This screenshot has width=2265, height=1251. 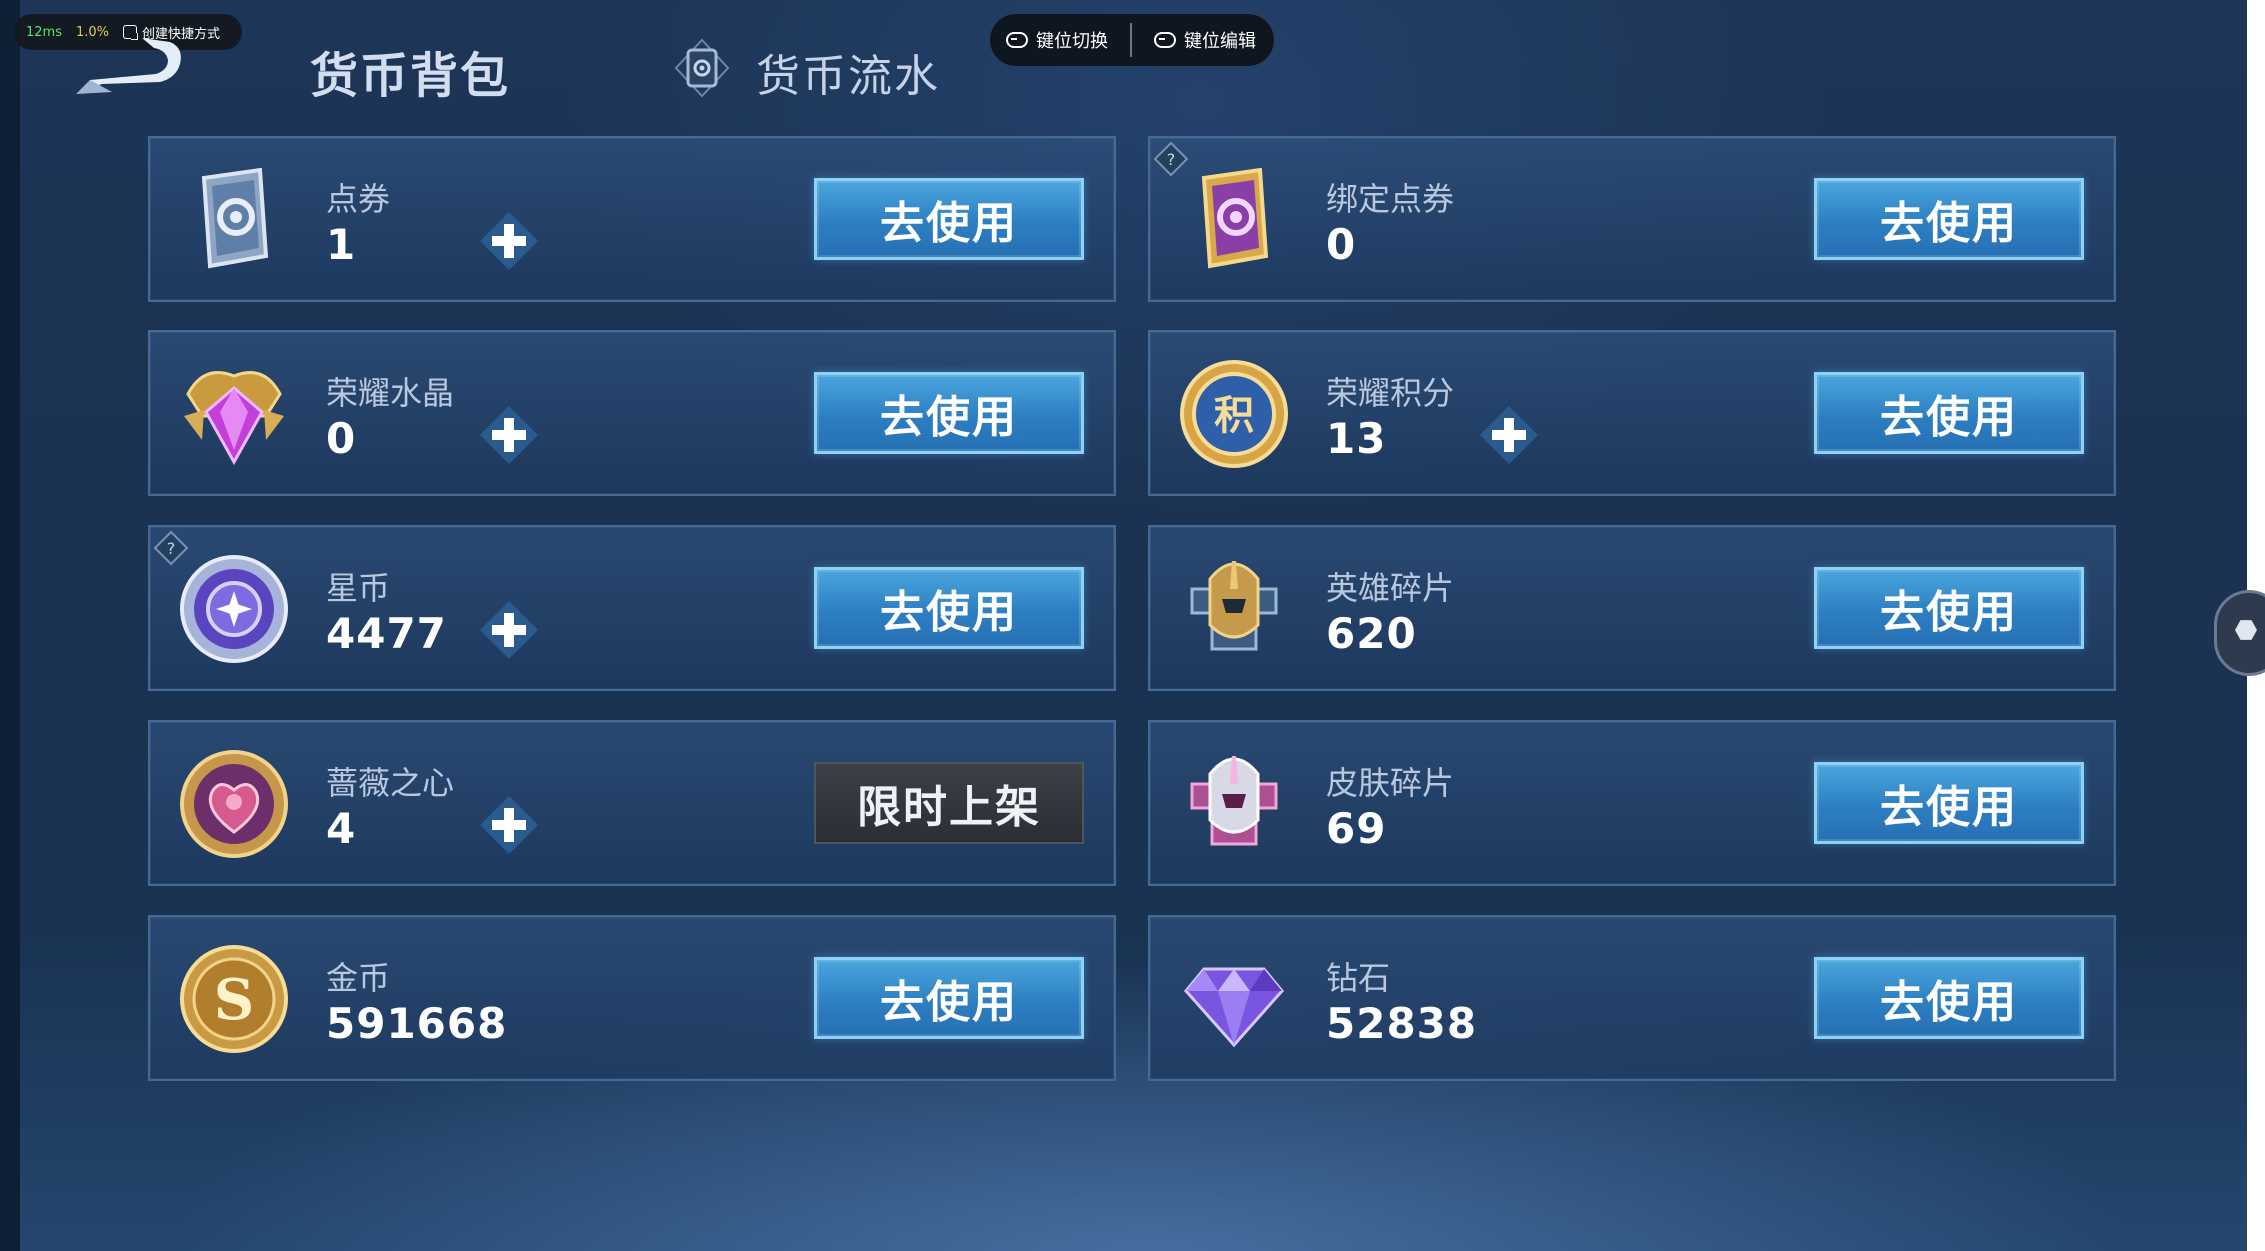 What do you see at coordinates (10, 625) in the screenshot?
I see `left-edge` at bounding box center [10, 625].